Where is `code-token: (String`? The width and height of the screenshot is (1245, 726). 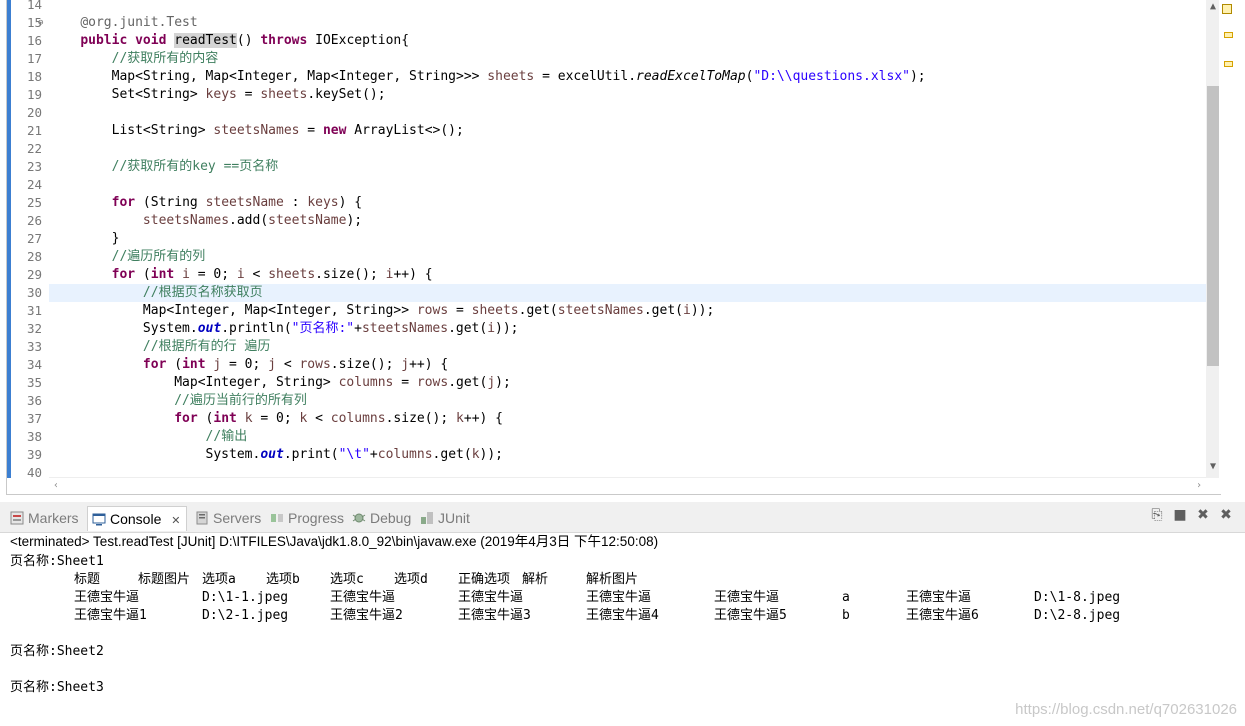 code-token: (String is located at coordinates (170, 202).